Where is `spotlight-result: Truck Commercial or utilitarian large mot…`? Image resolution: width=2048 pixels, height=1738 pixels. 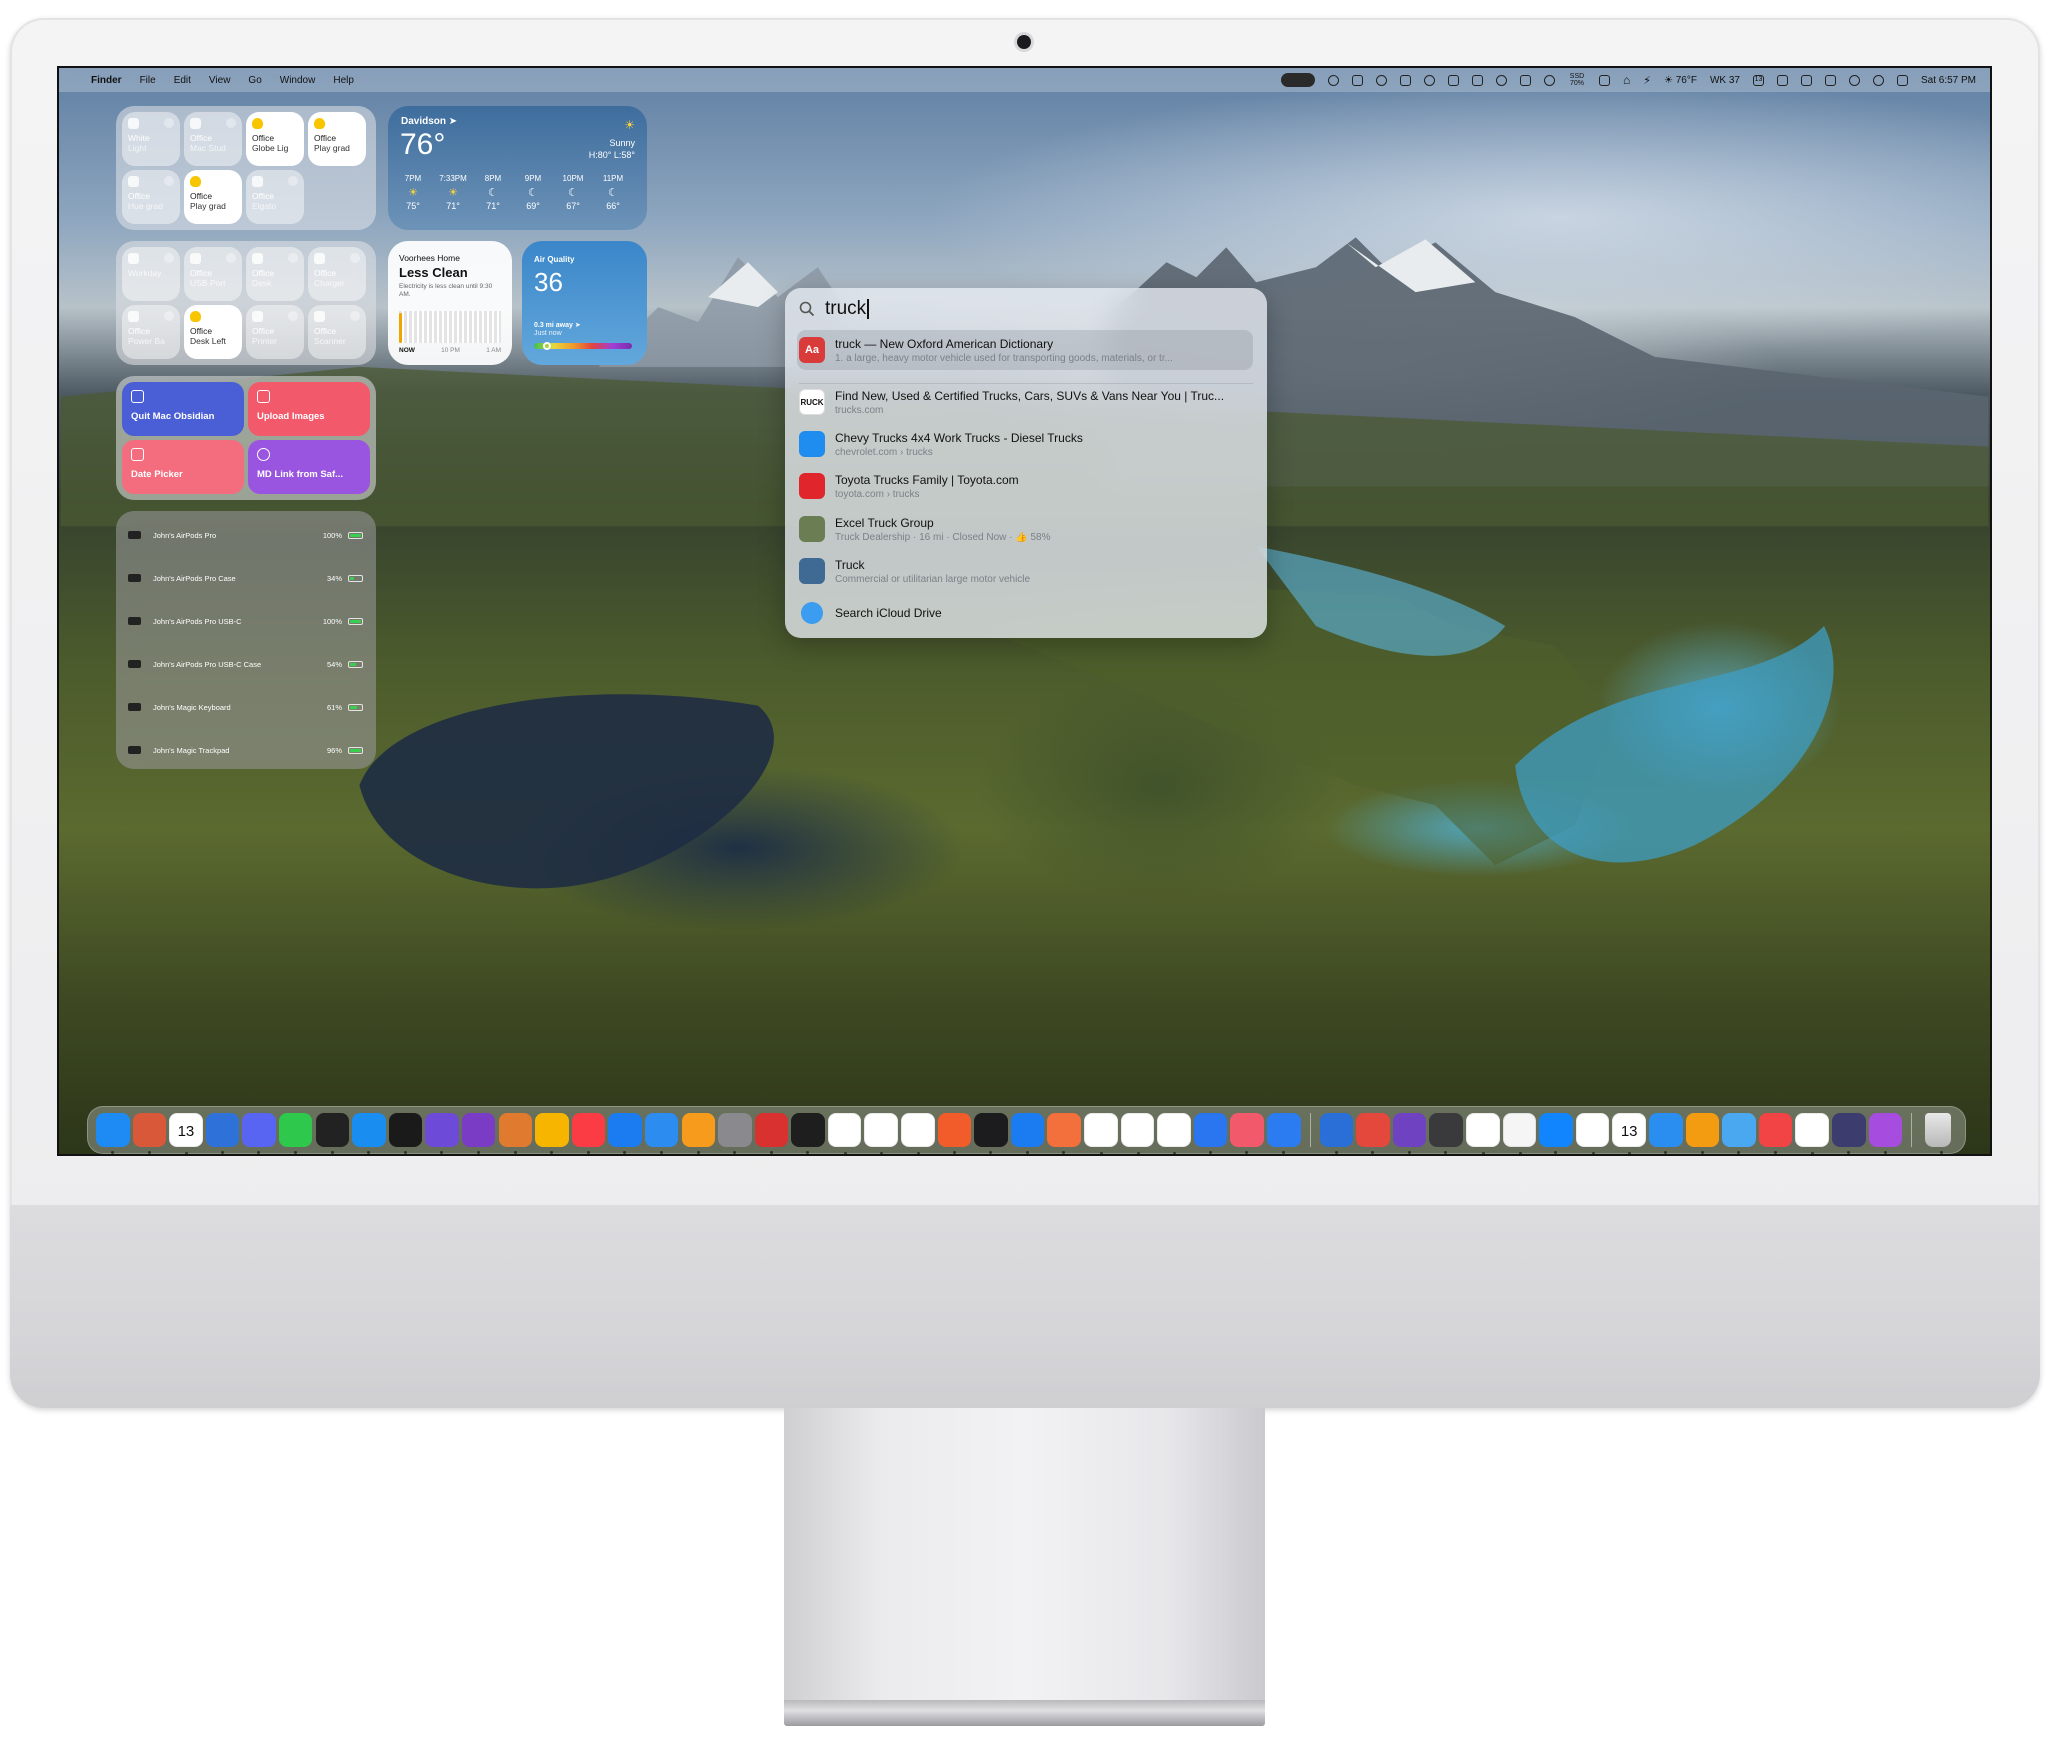 spotlight-result: Truck Commercial or utilitarian large mot… is located at coordinates (1025, 571).